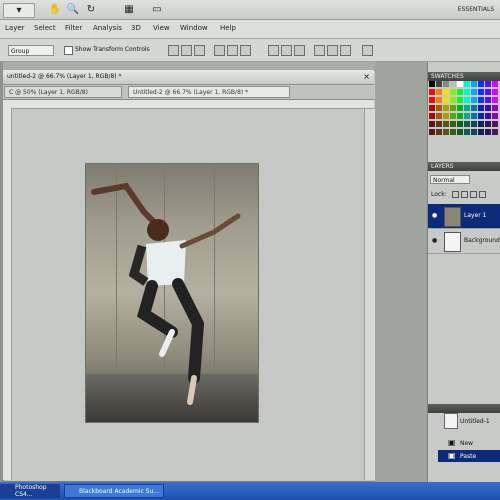  Describe the element at coordinates (107, 28) in the screenshot. I see `menu-analysis: Analysis` at that location.